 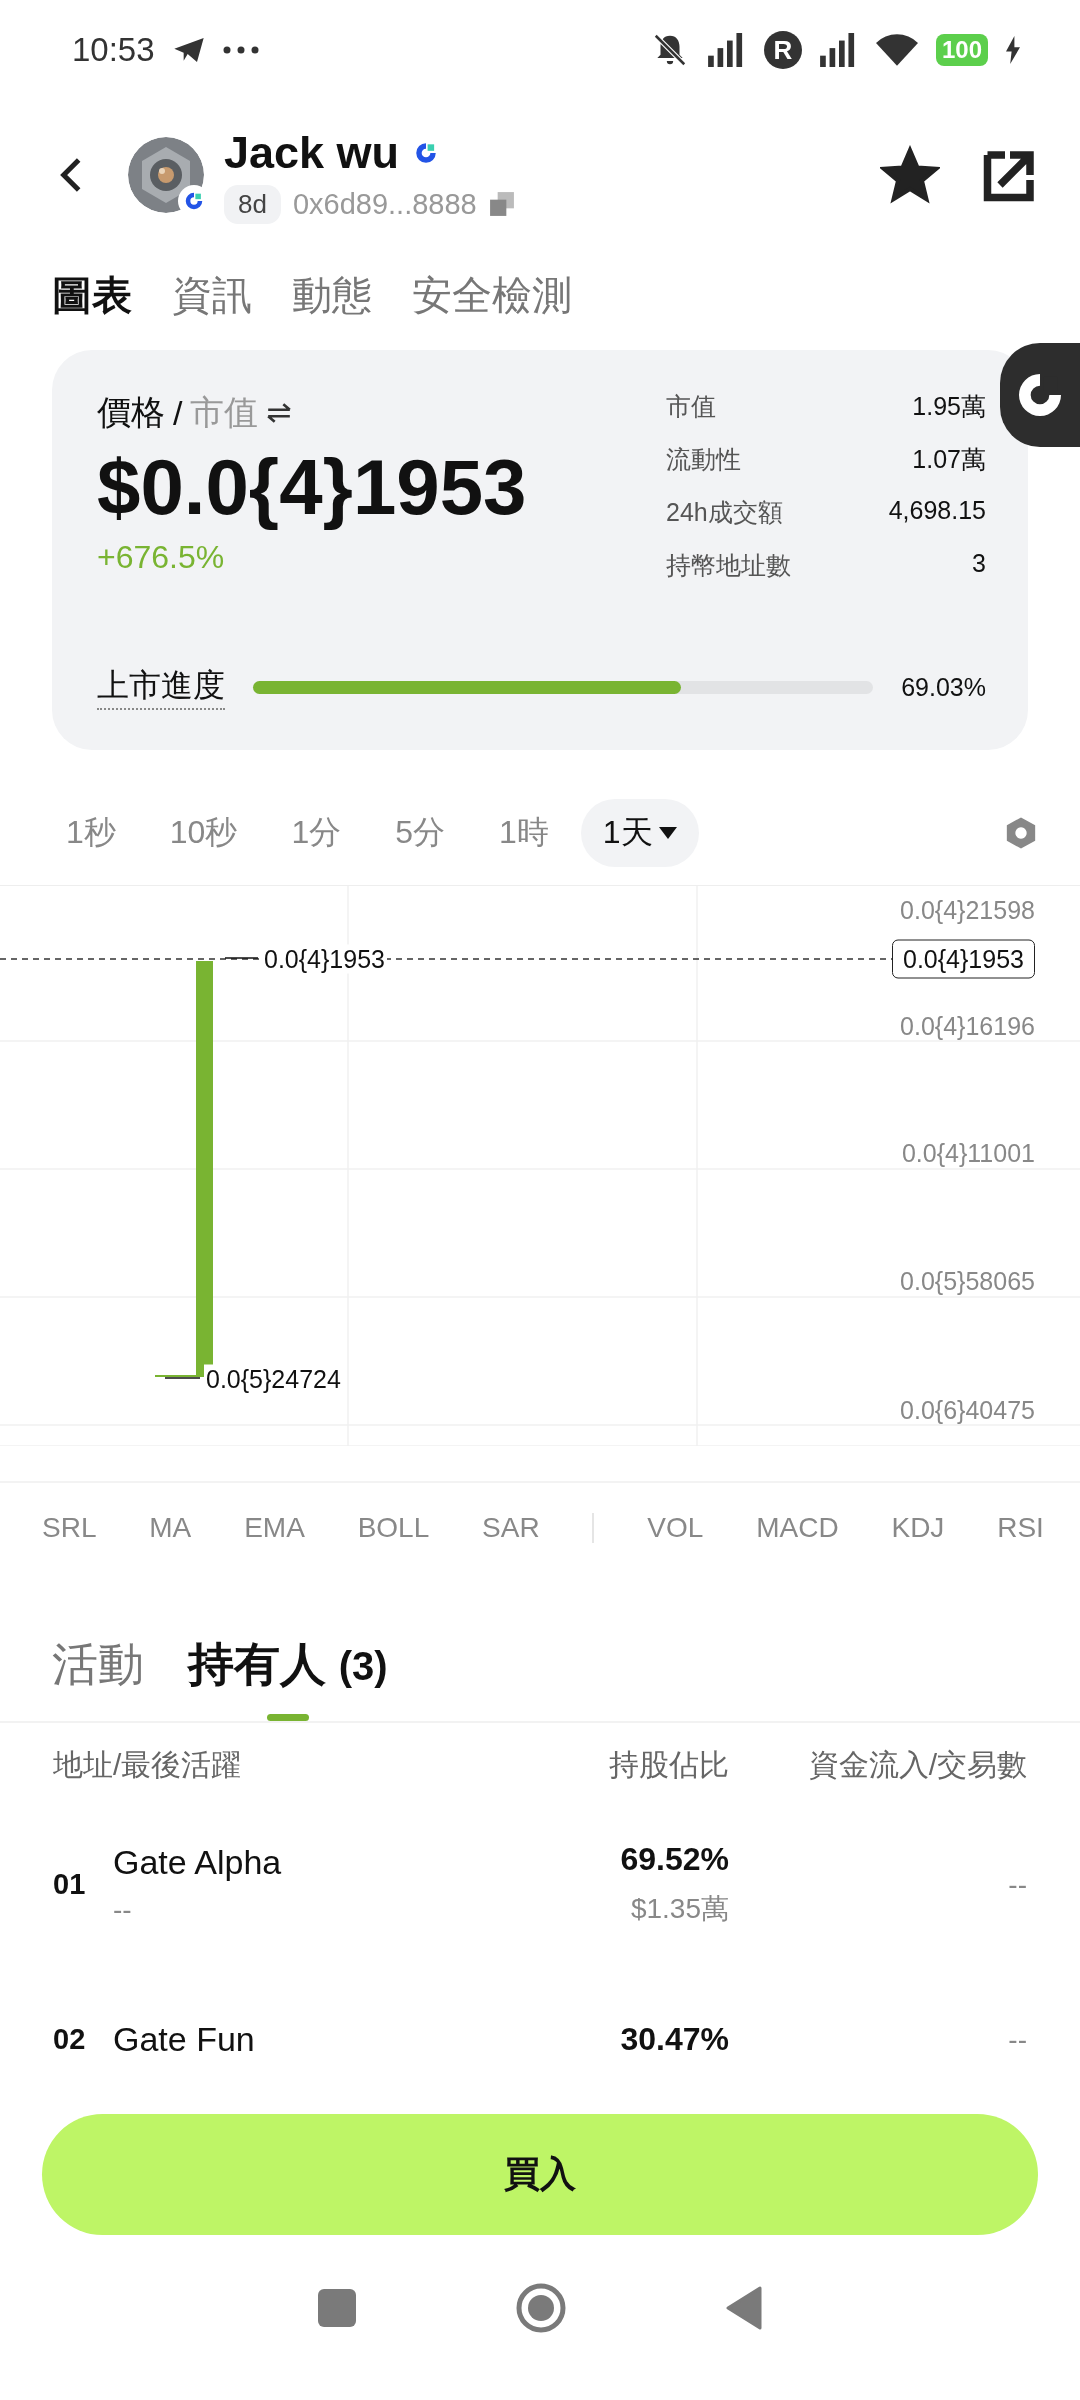 I want to click on holding-share: 69.52%, so click(x=674, y=1859).